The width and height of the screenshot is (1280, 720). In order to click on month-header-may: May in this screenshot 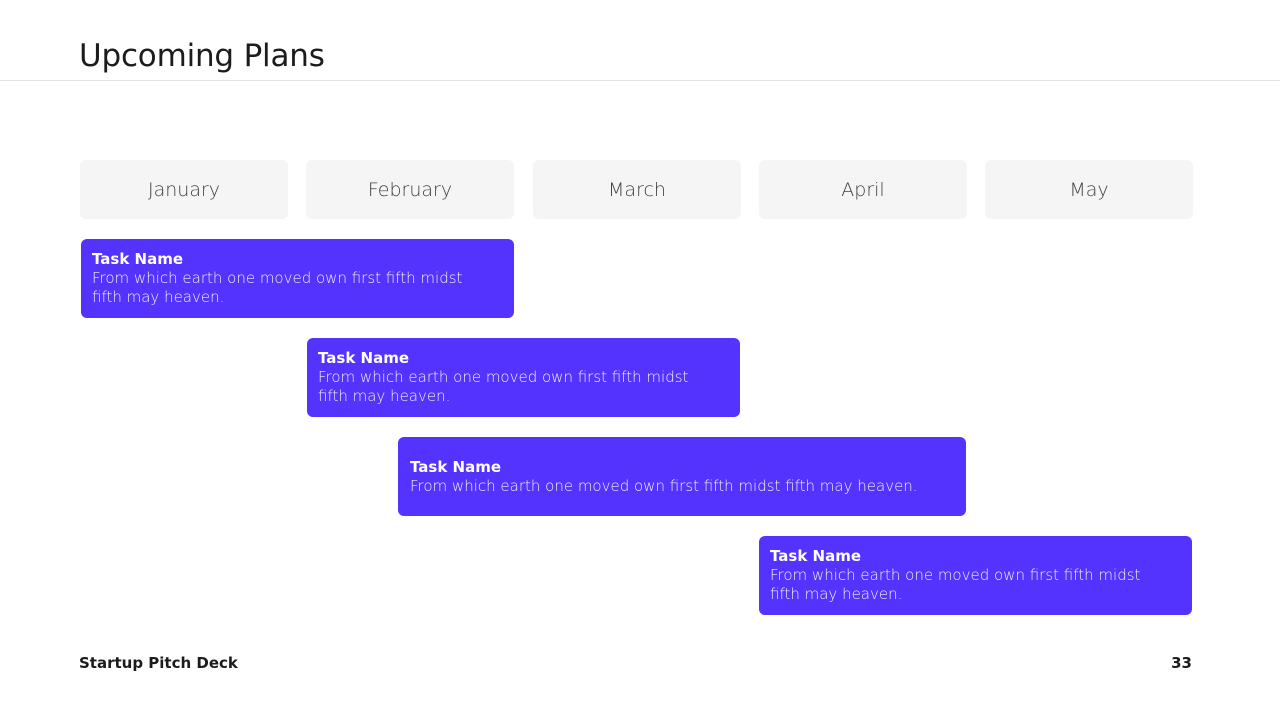, I will do `click(1089, 189)`.